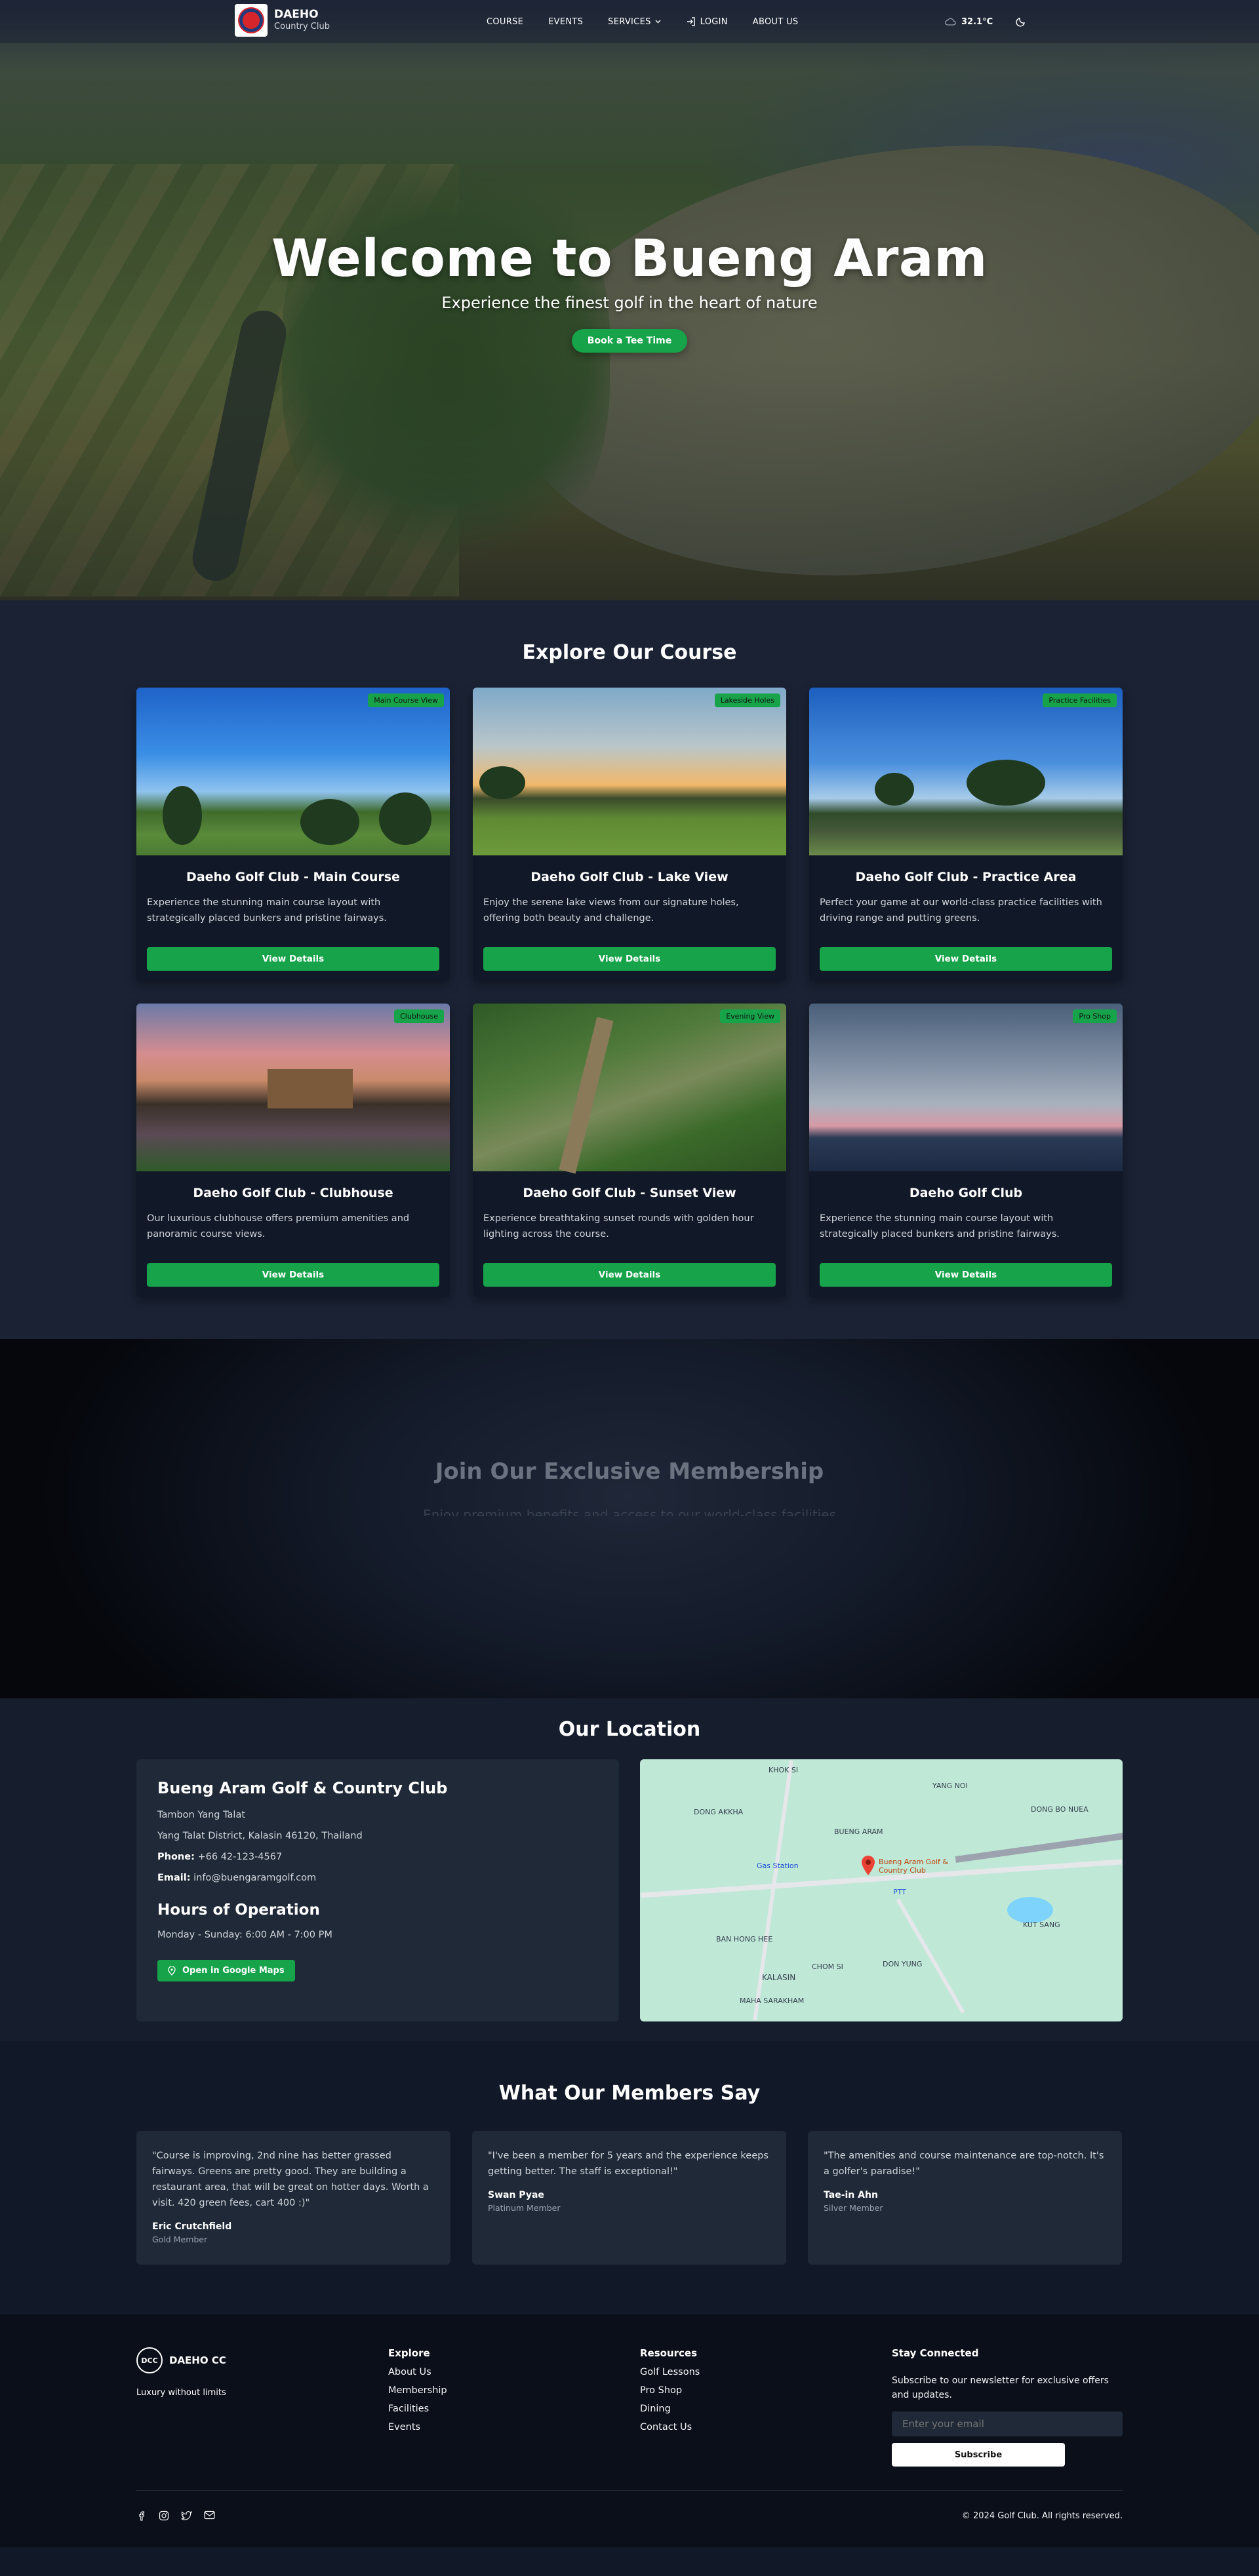 The image size is (1259, 2576). I want to click on map-label: MAHA SARAKHAM, so click(773, 2001).